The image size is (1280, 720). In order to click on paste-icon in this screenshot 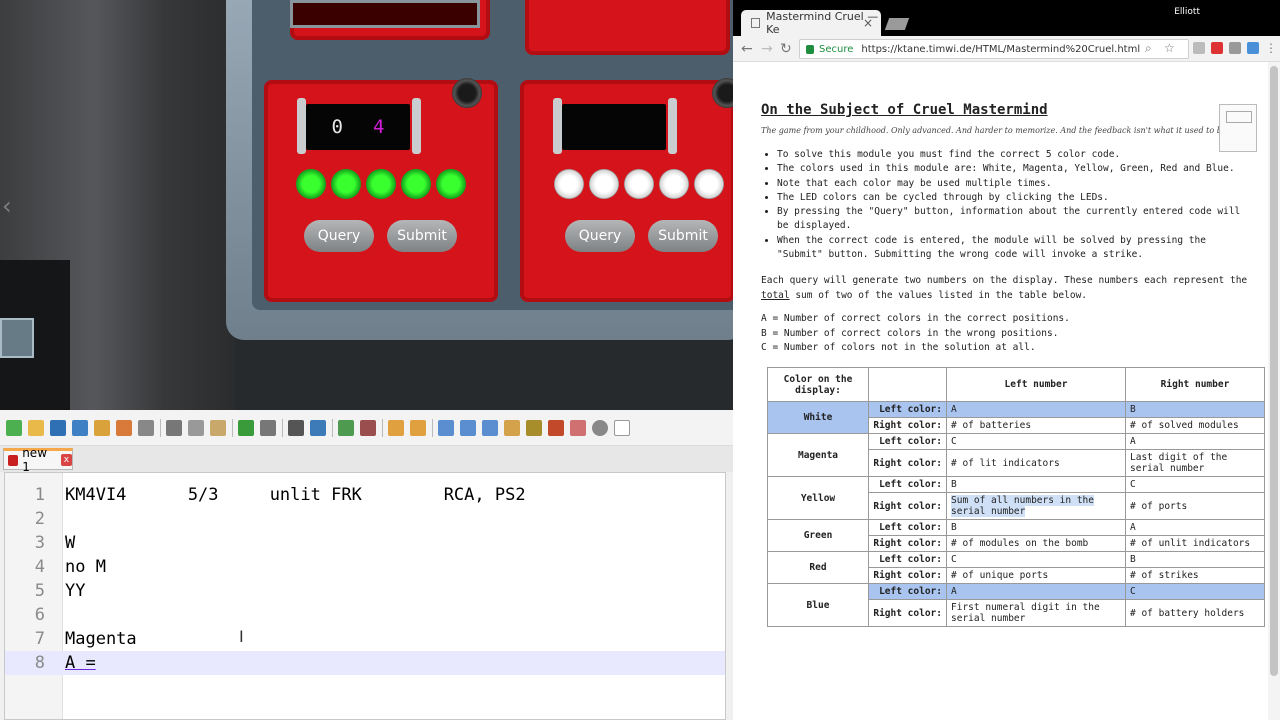, I will do `click(218, 427)`.